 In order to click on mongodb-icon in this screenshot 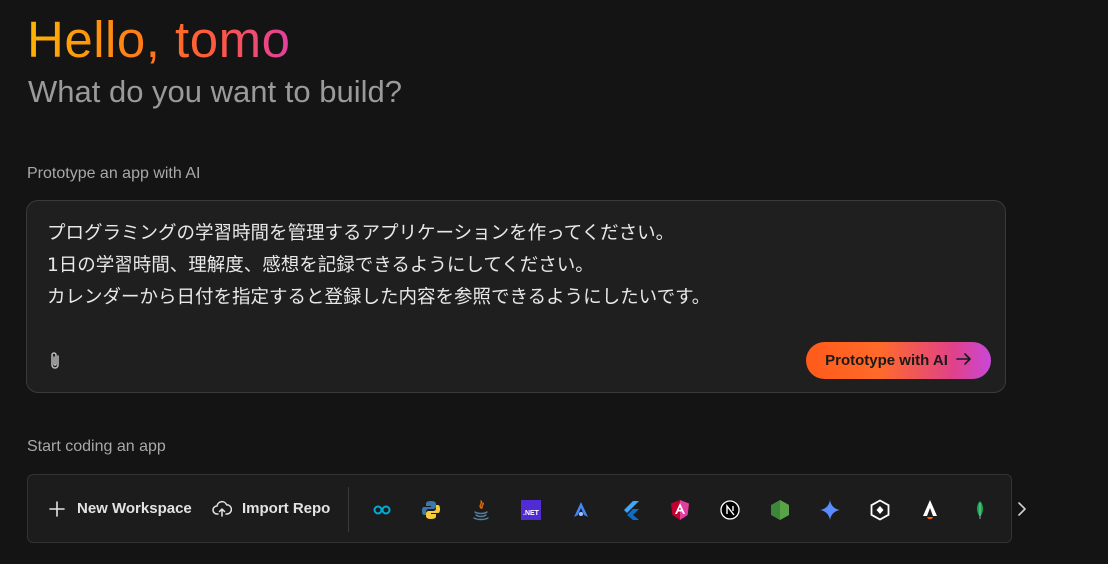, I will do `click(980, 510)`.